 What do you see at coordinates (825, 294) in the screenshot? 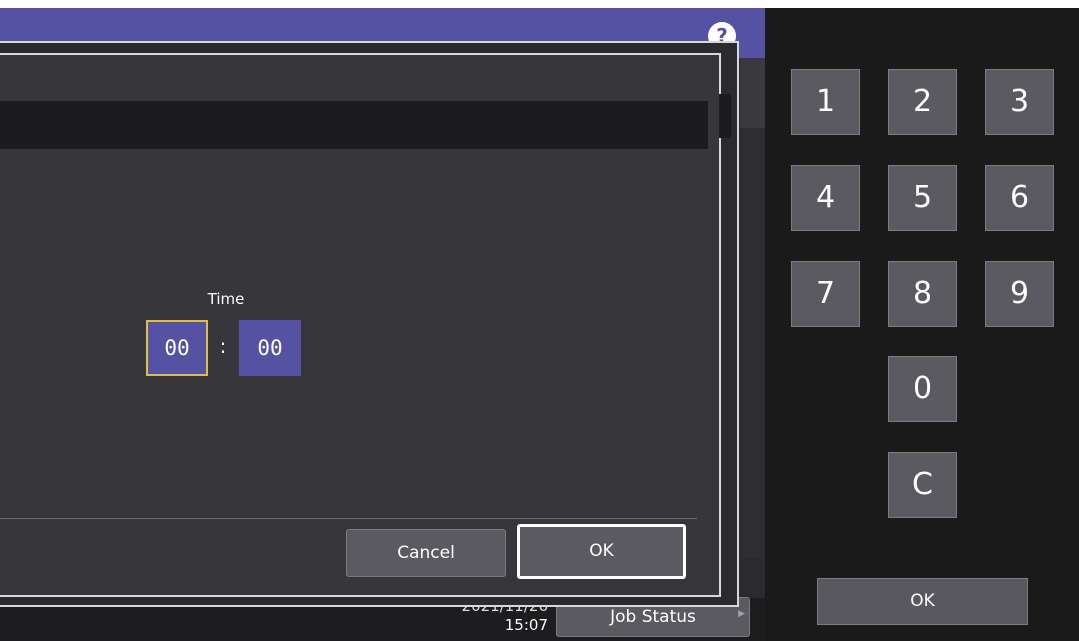
I see `key-7: 7` at bounding box center [825, 294].